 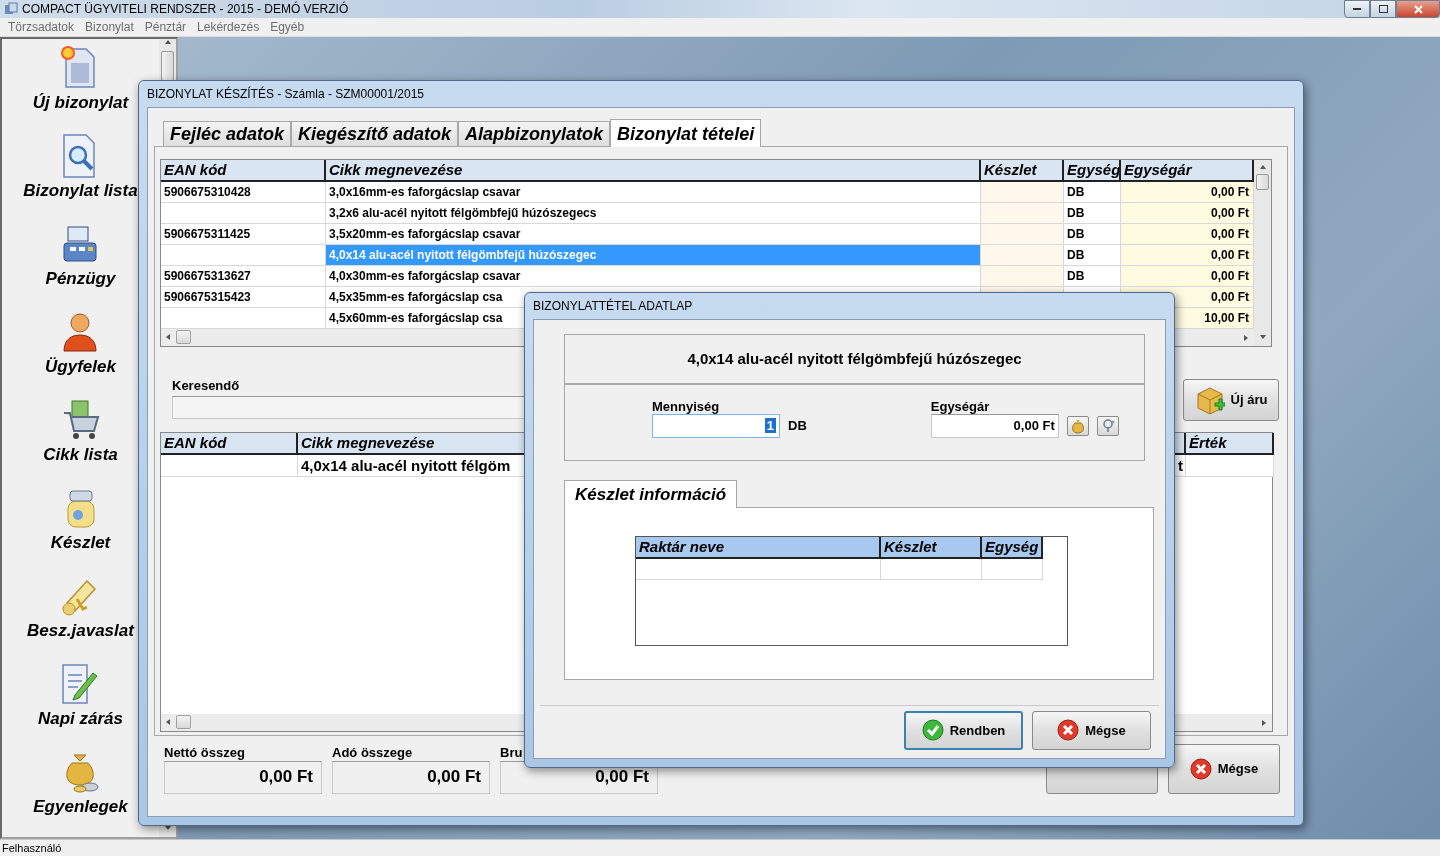 I want to click on table-cell: 4,0x30mm-es faforgácslap csavar, so click(x=653, y=276).